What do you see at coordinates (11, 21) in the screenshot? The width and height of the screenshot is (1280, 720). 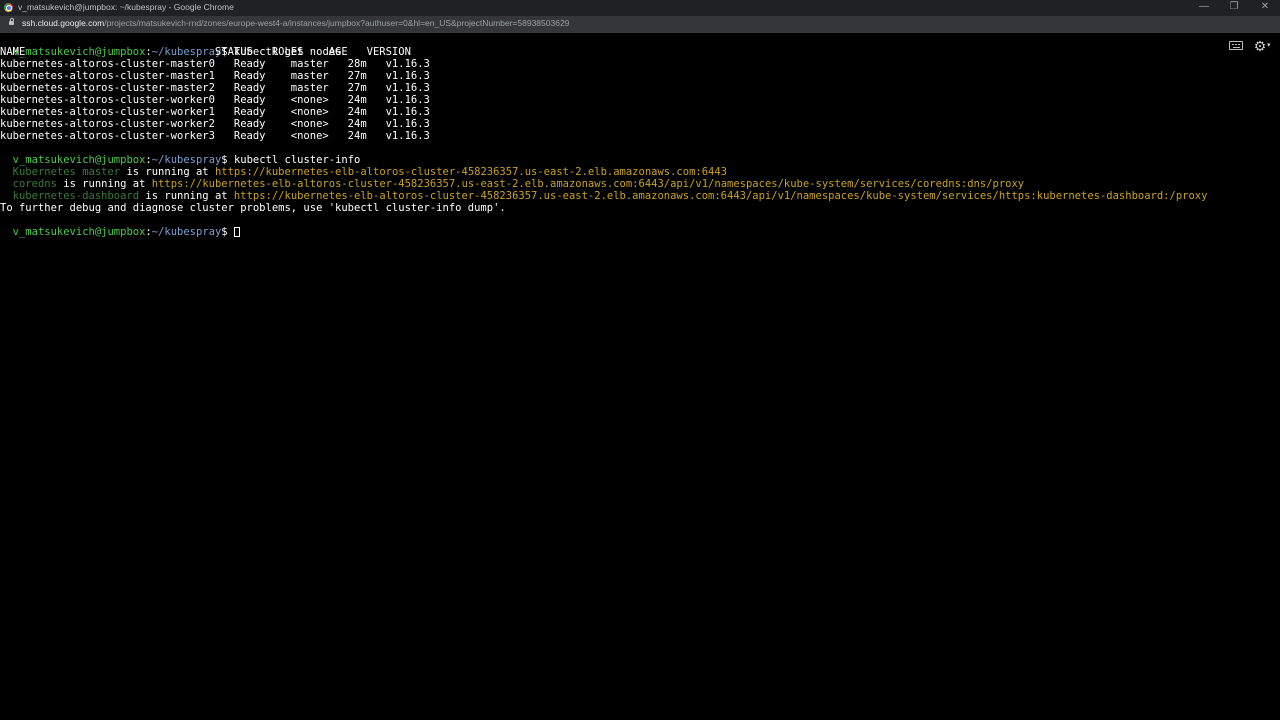 I see `lock-icon` at bounding box center [11, 21].